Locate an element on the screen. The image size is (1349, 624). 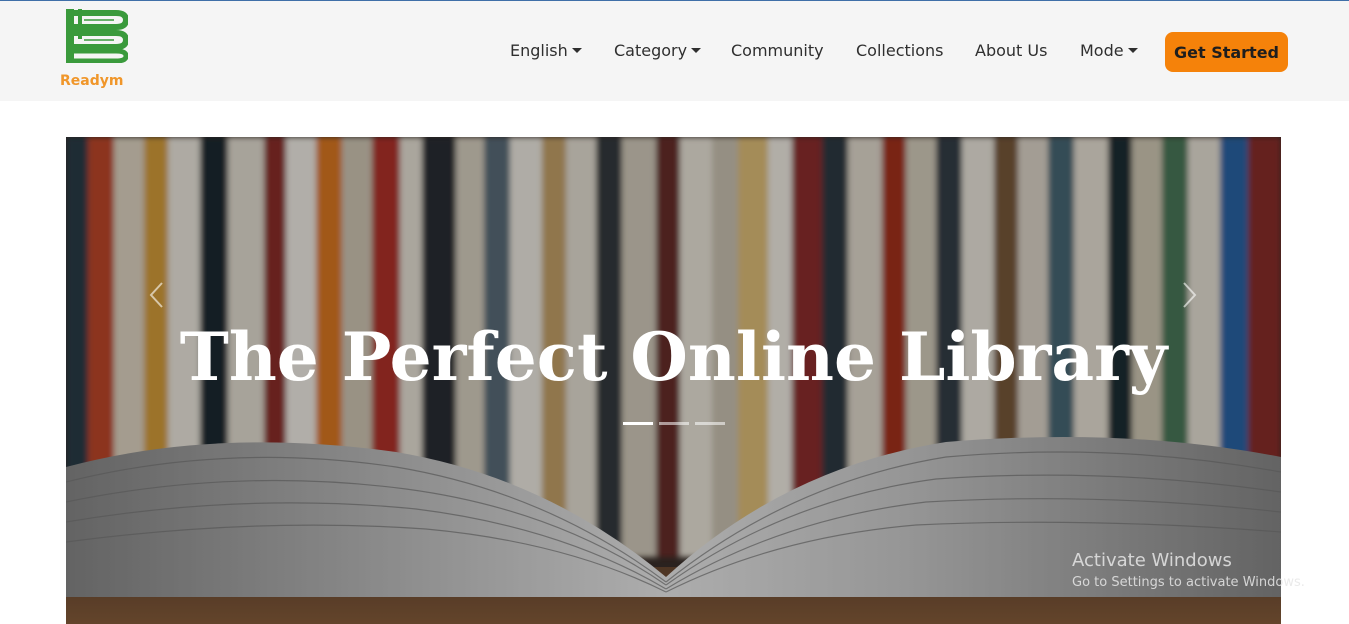
carousel-next-icon is located at coordinates (1189, 295).